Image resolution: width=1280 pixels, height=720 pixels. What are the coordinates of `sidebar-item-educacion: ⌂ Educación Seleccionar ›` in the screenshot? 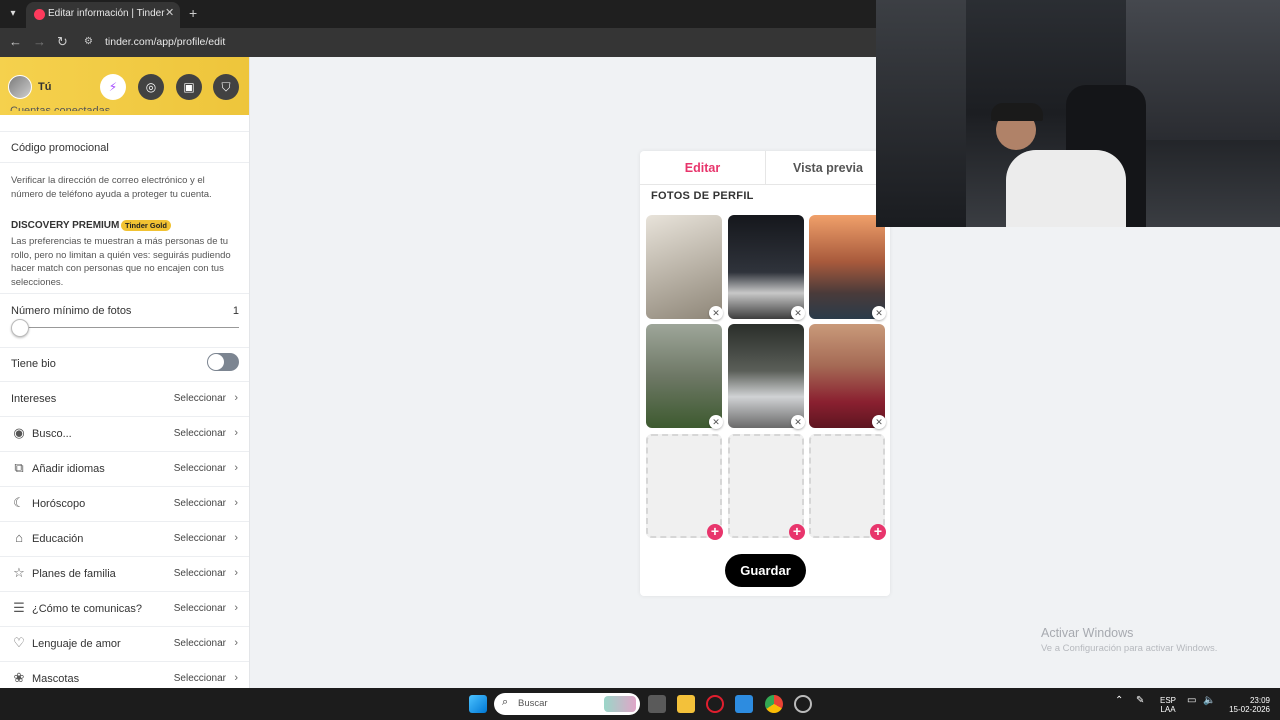 It's located at (124, 539).